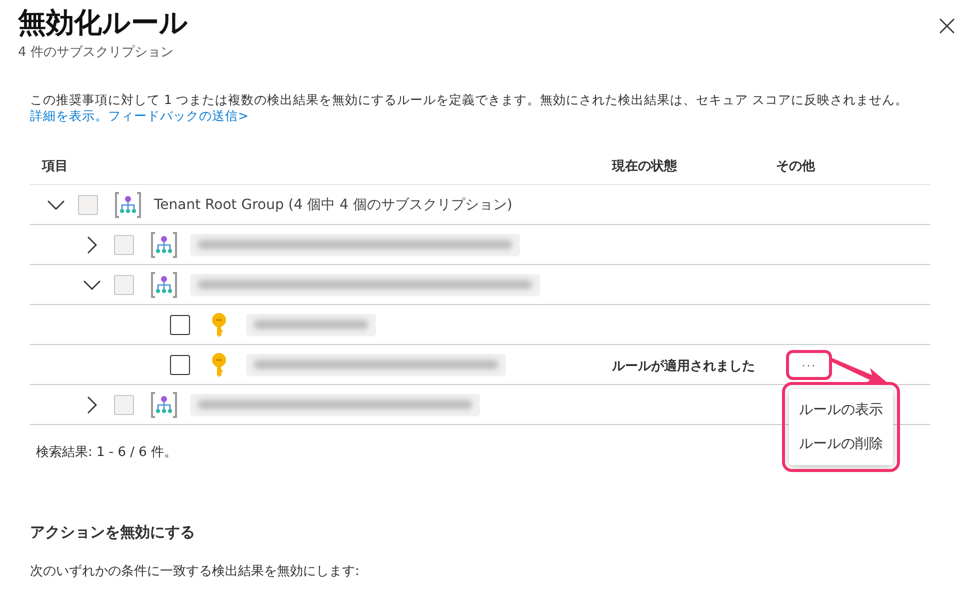 The height and width of the screenshot is (589, 967). What do you see at coordinates (683, 366) in the screenshot?
I see `status-text: ルールが適用されました` at bounding box center [683, 366].